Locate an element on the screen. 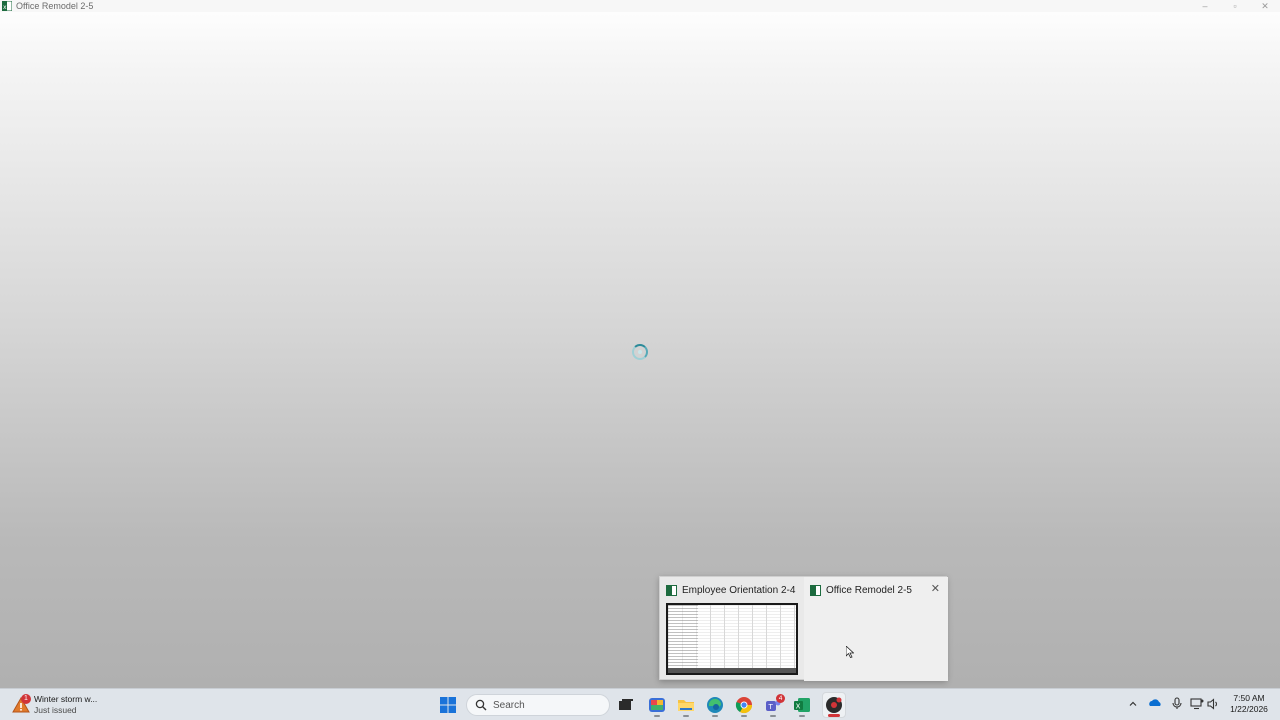  taskbar-search: Search is located at coordinates (538, 705).